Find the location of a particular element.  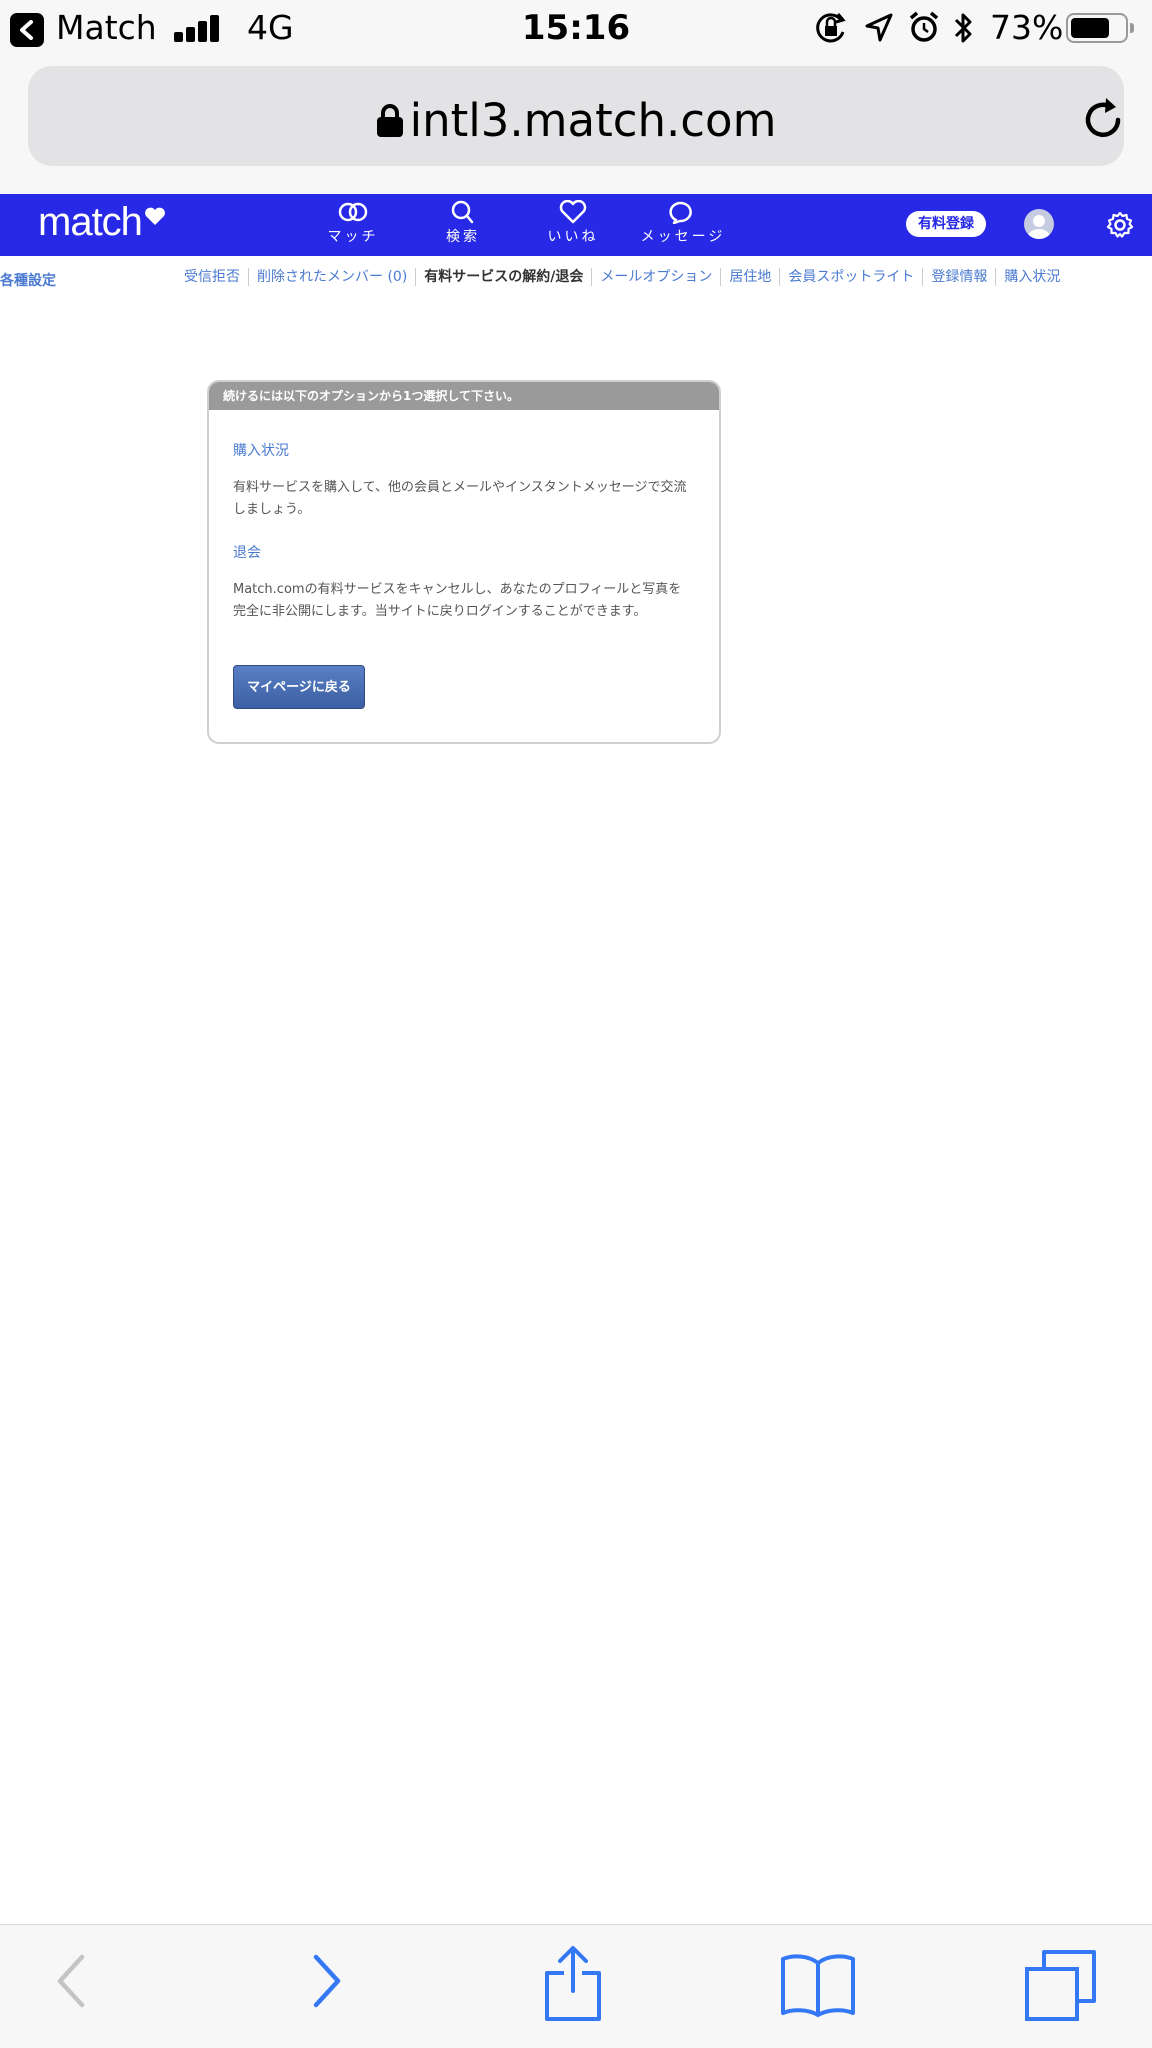

status-bar: Match 4G 15:16 73% is located at coordinates (576, 29).